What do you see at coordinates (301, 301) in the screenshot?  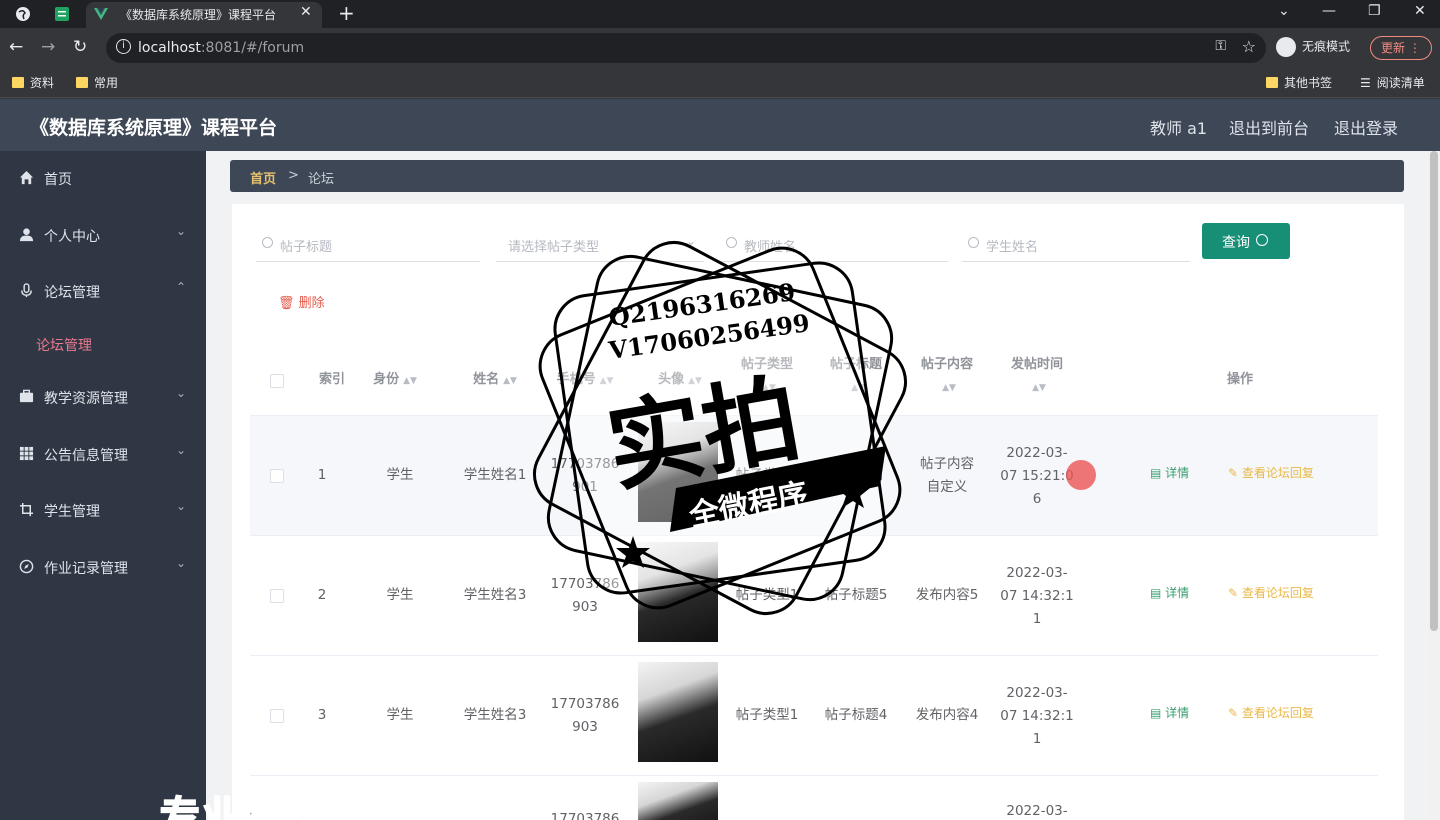 I see `delete-button: 🗑 删除` at bounding box center [301, 301].